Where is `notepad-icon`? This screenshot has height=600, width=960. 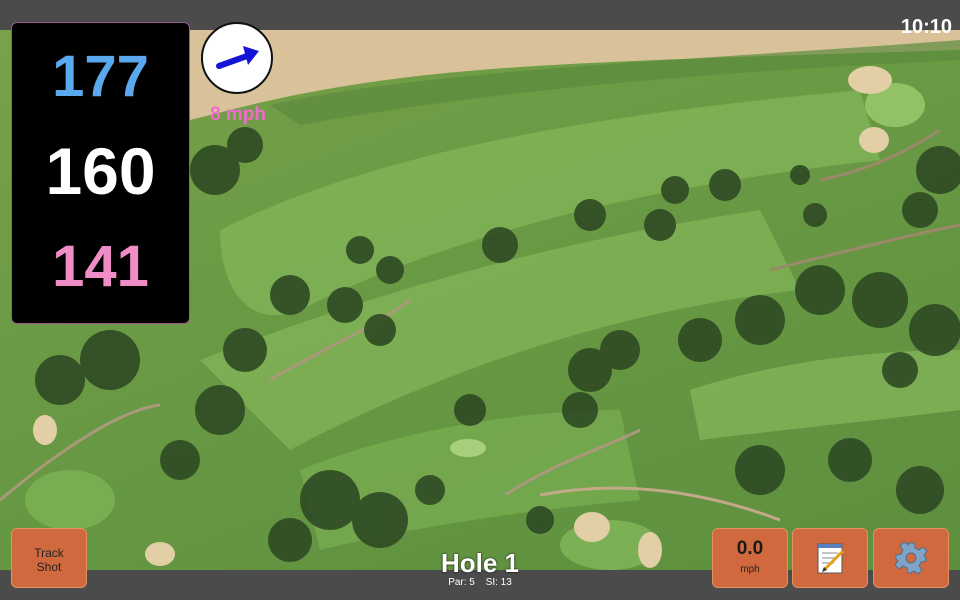
notepad-icon is located at coordinates (831, 558).